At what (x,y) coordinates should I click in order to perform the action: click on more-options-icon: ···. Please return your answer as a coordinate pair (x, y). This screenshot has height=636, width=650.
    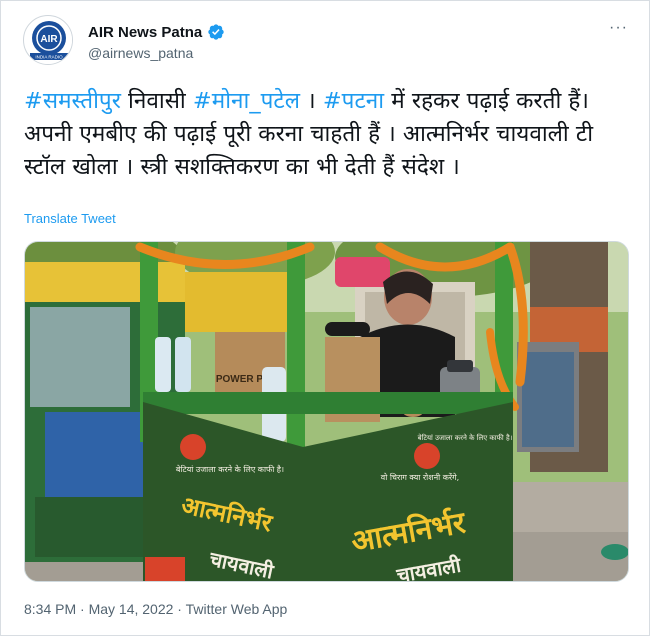
    Looking at the image, I should click on (618, 28).